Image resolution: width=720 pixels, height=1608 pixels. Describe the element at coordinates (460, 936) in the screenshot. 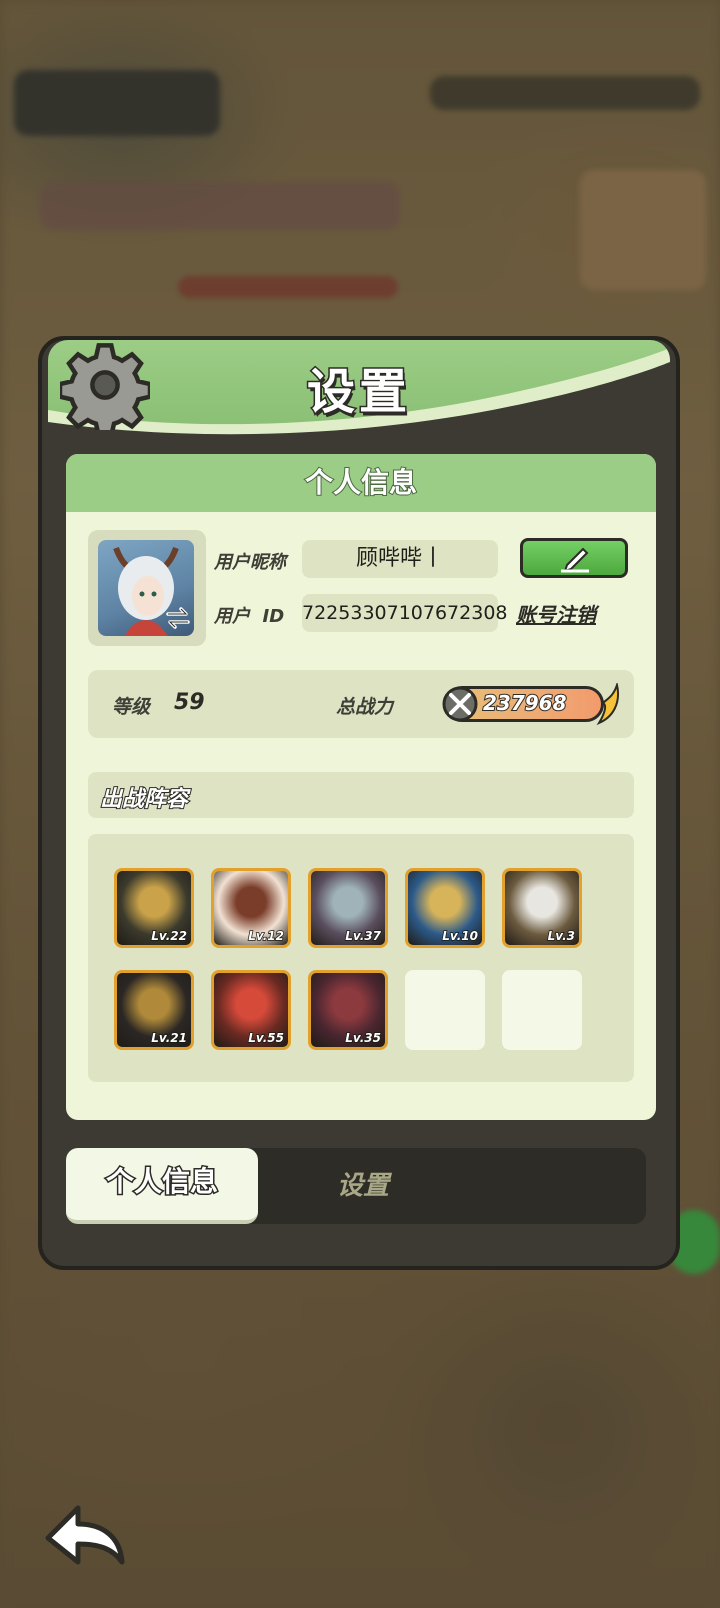

I see `hero-level: Lv.10` at that location.